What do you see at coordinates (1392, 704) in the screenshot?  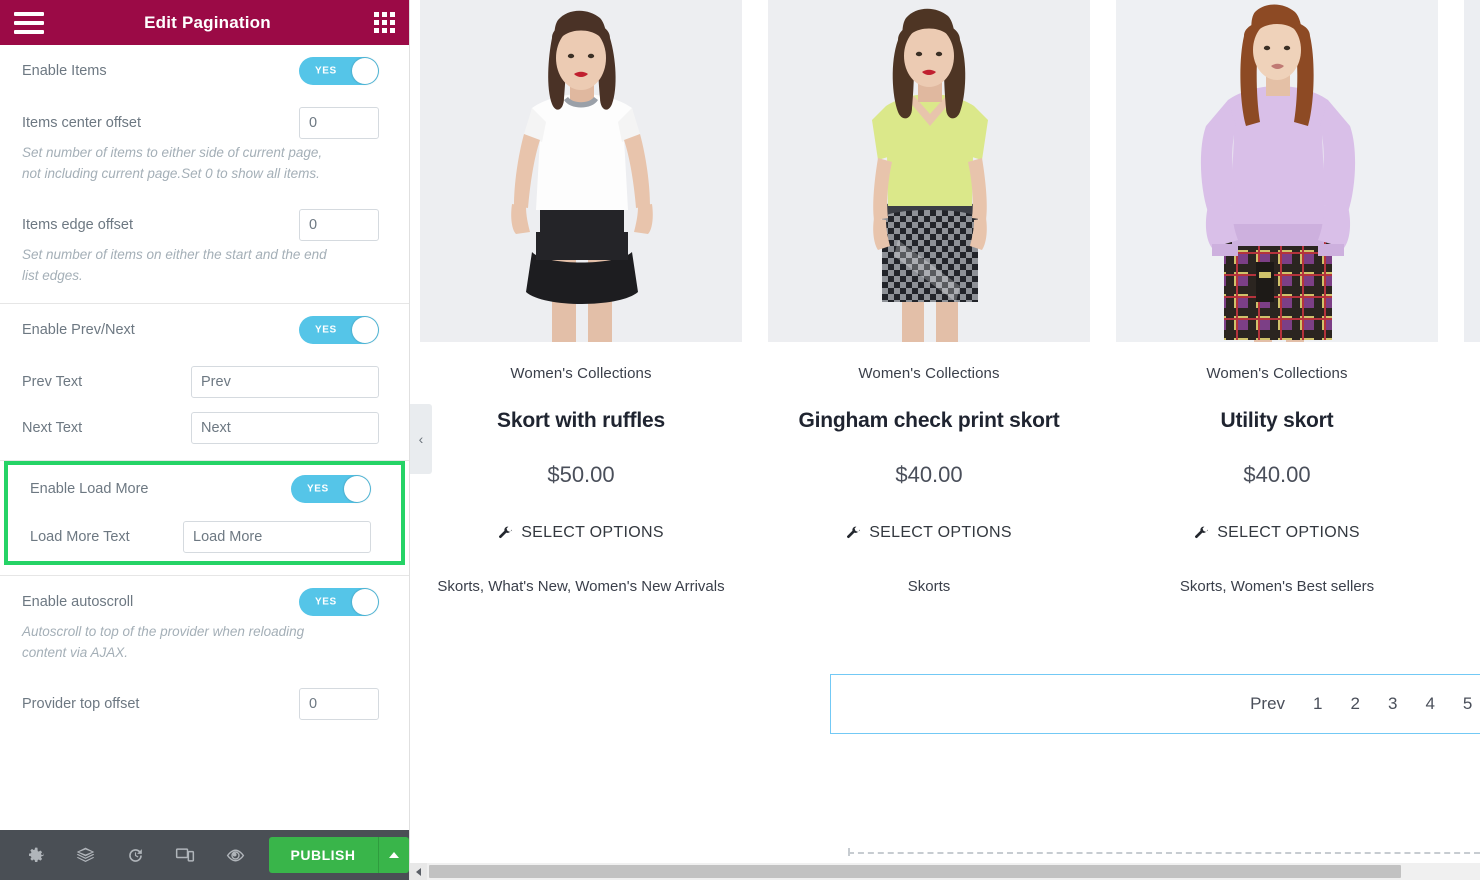 I see `pagination-page-3: 3` at bounding box center [1392, 704].